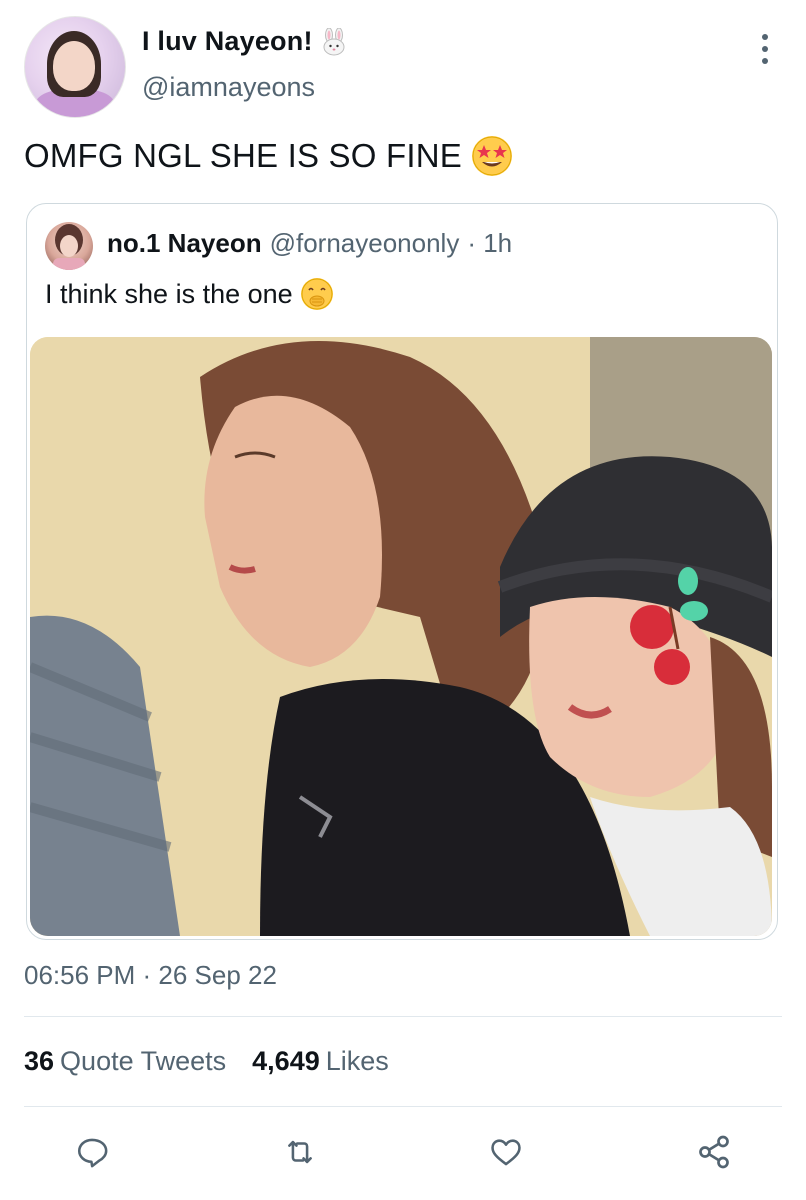  Describe the element at coordinates (403, 65) in the screenshot. I see `tweet-header: I luv Nayeon! @iamnayeons` at that location.